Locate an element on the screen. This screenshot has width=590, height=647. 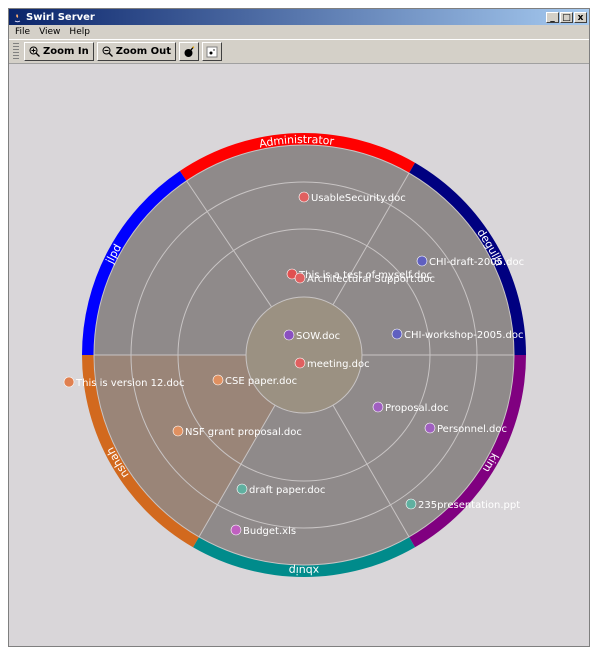
menu-help: Help is located at coordinates (79, 32).